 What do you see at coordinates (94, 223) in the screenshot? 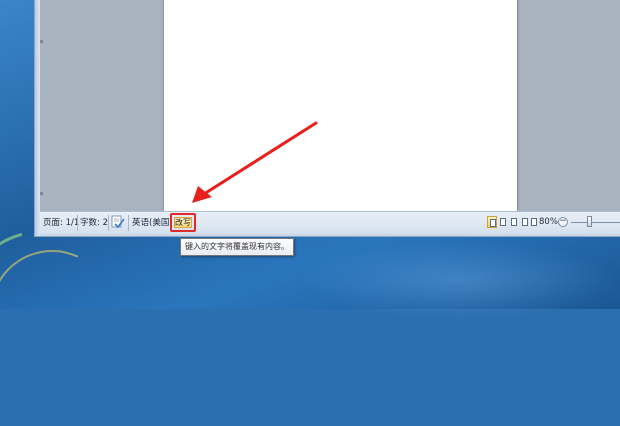
I see `word-count-indicator: 字数: 2` at bounding box center [94, 223].